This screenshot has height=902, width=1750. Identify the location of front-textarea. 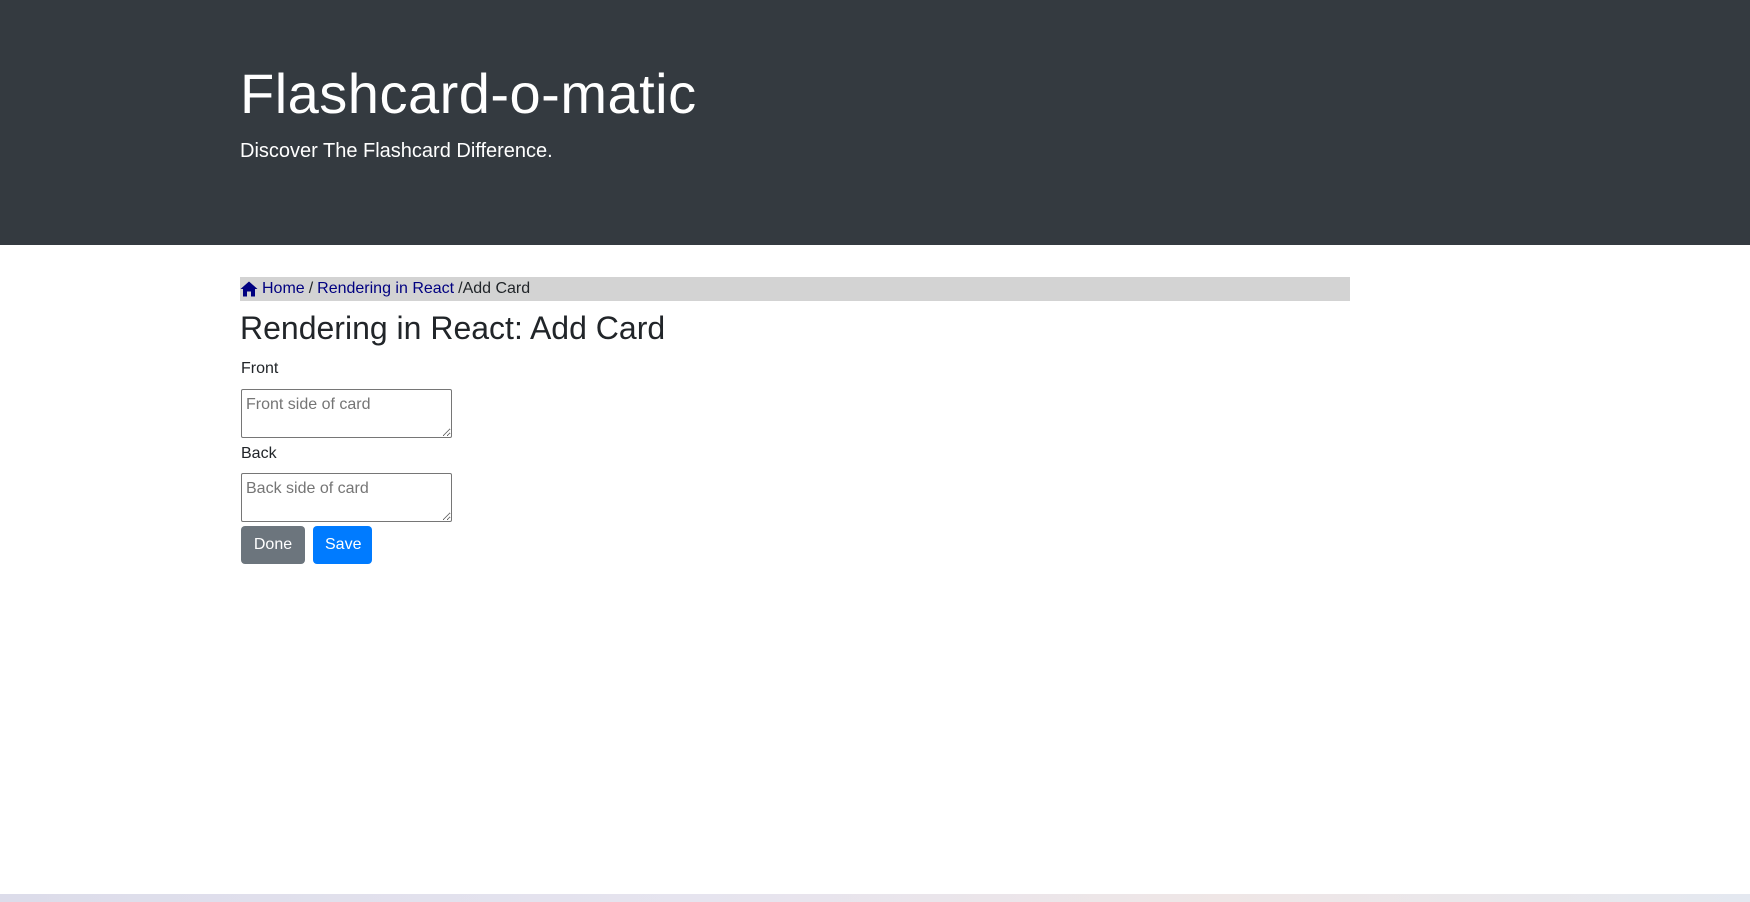
(346, 413).